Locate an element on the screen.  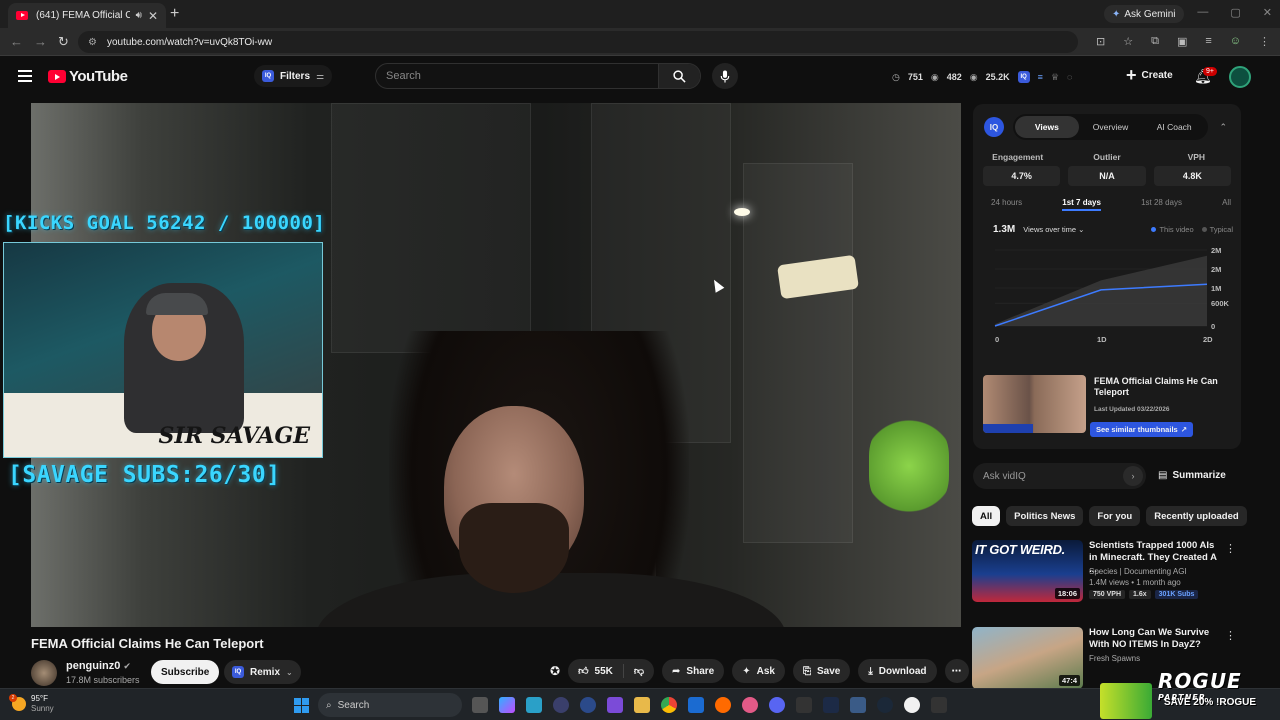
search-button is located at coordinates (679, 76).